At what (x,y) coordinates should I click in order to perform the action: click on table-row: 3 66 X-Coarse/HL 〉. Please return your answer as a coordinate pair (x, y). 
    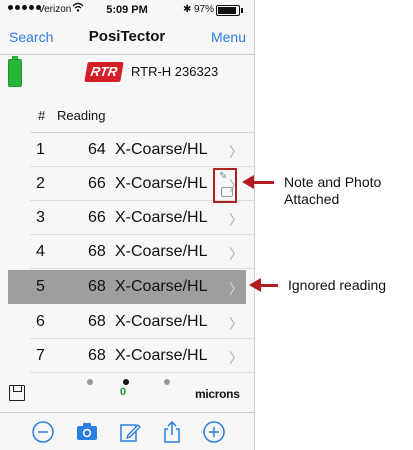
    Looking at the image, I should click on (127, 218).